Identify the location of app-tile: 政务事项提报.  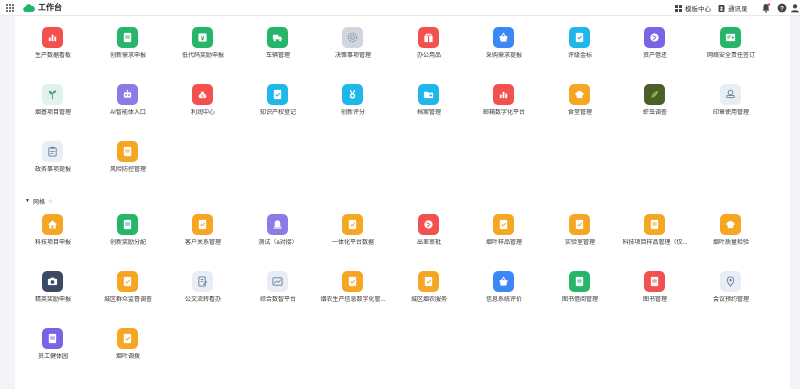
(53, 161).